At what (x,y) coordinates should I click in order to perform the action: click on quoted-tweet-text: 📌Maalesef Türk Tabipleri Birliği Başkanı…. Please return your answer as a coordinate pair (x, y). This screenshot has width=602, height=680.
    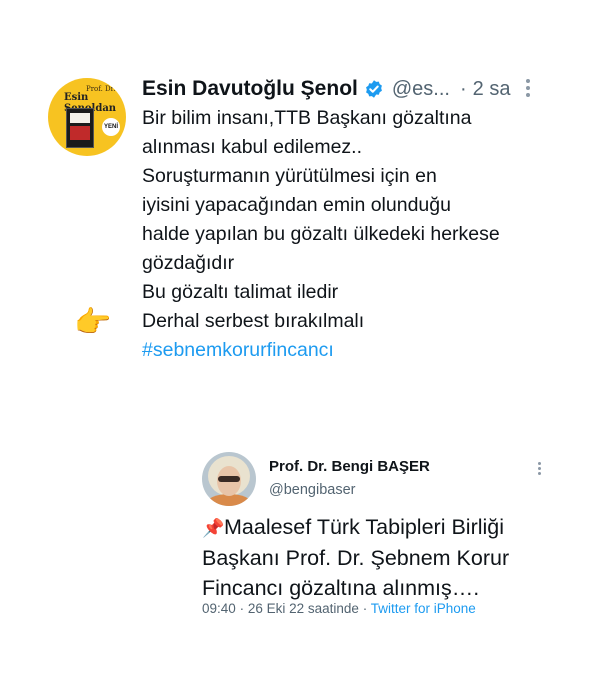
    Looking at the image, I should click on (397, 557).